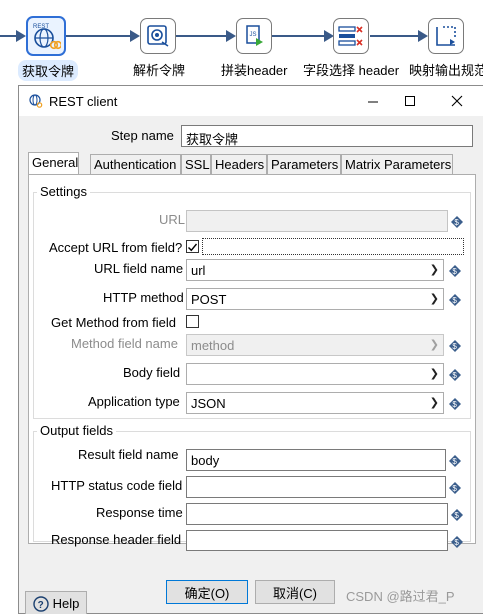 The image size is (483, 614). Describe the element at coordinates (327, 136) in the screenshot. I see `step-name-input: 获取令牌` at that location.